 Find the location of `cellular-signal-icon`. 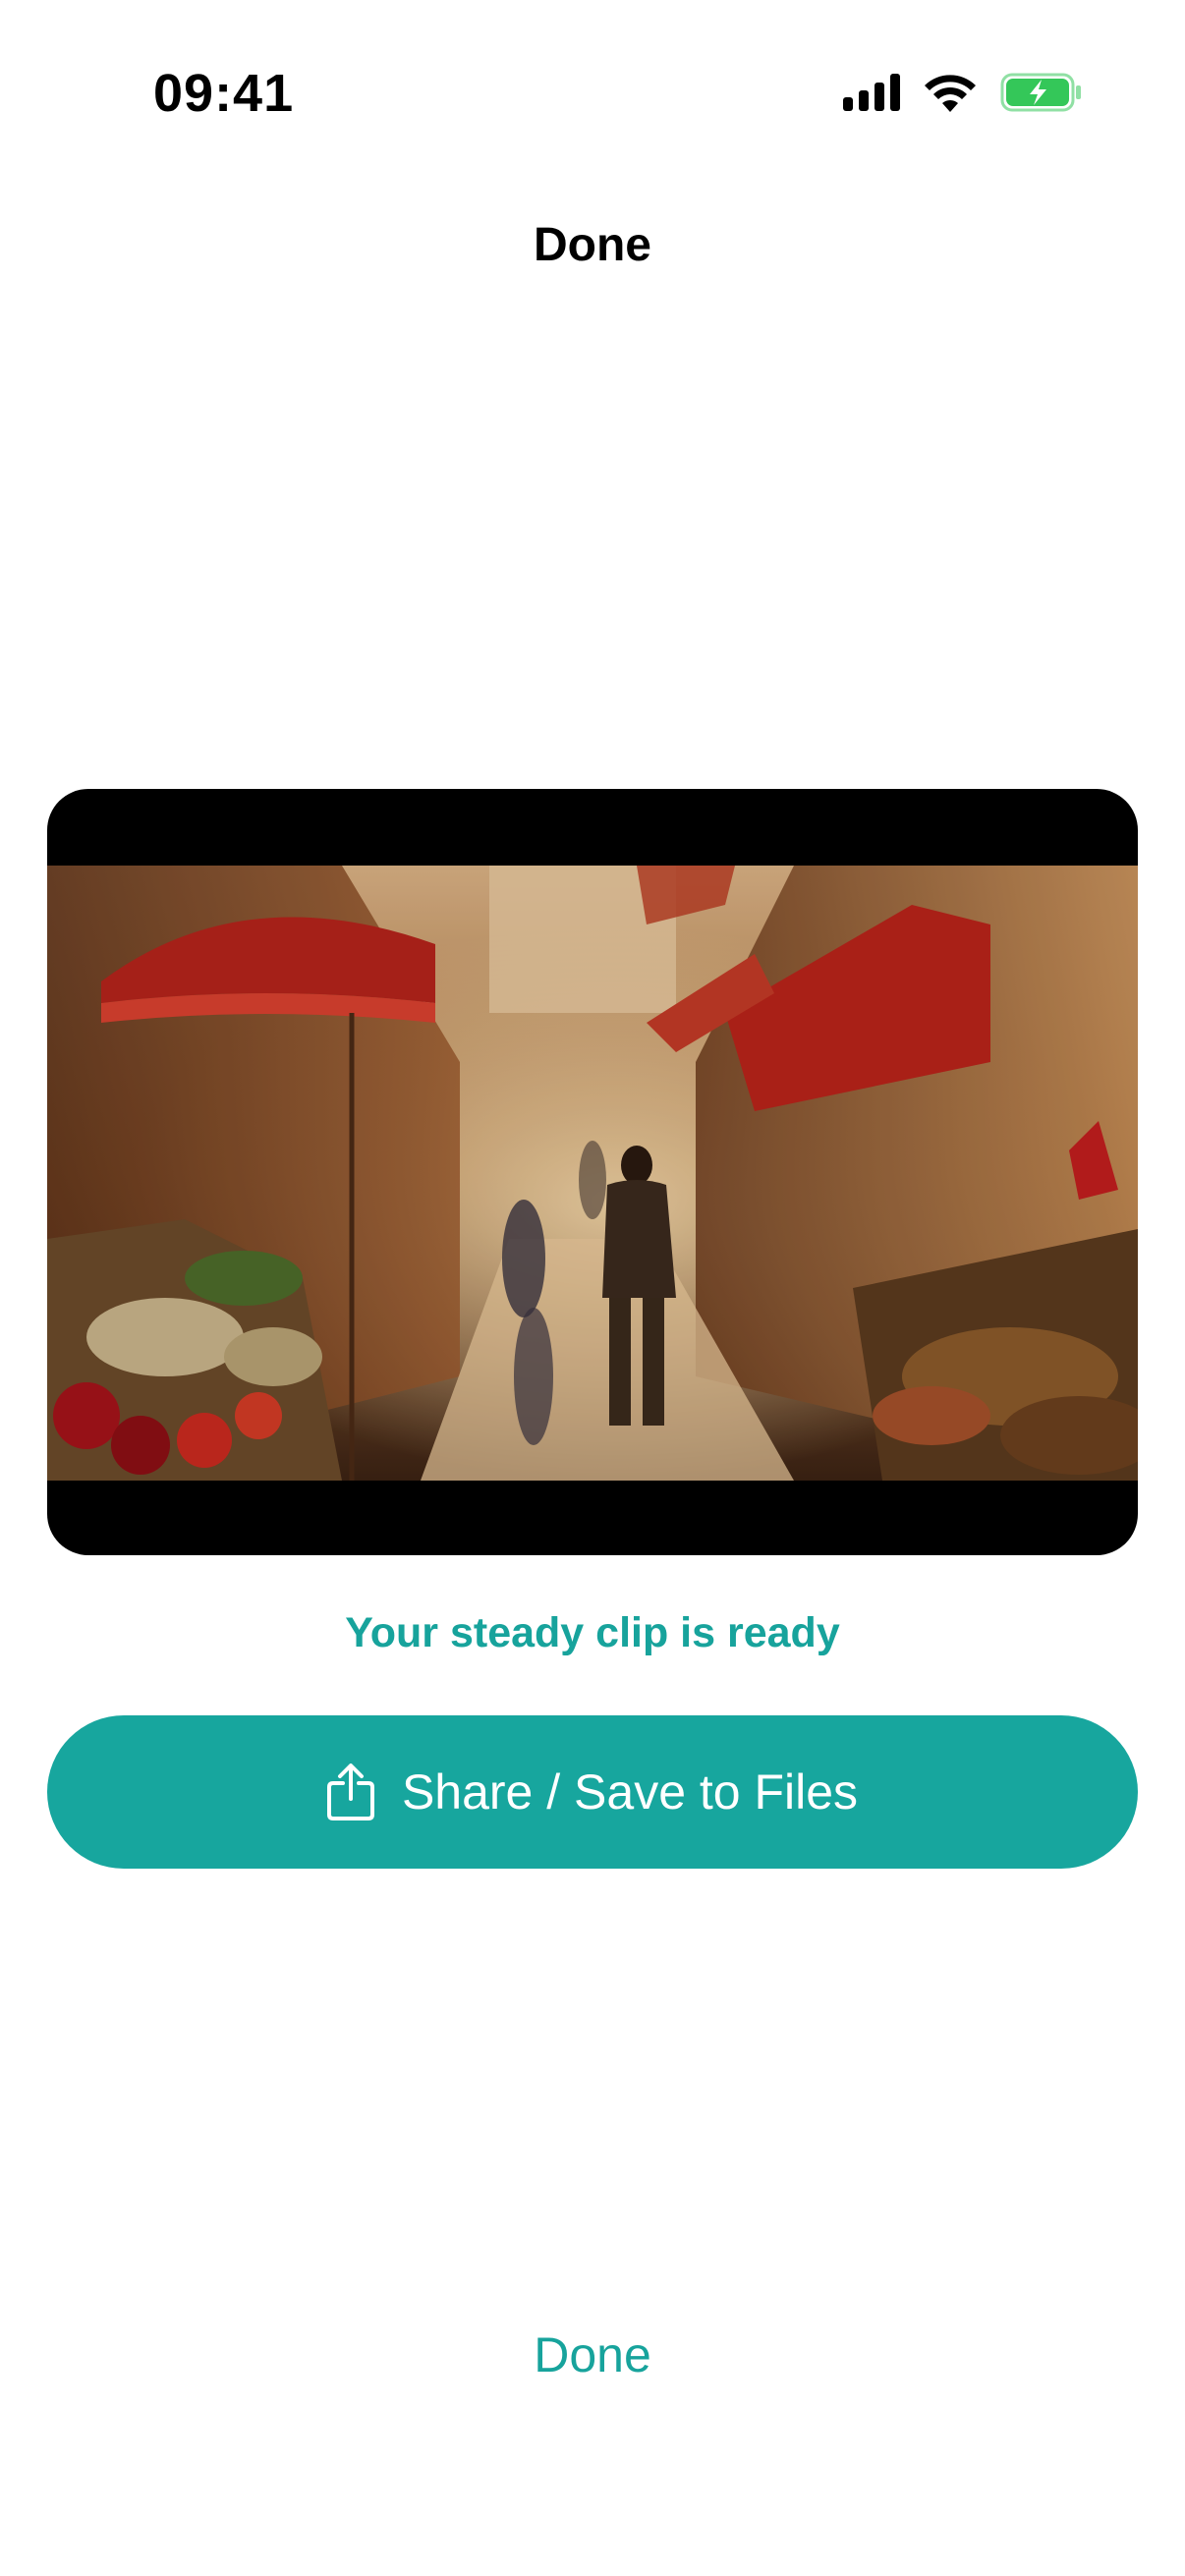

cellular-signal-icon is located at coordinates (872, 92).